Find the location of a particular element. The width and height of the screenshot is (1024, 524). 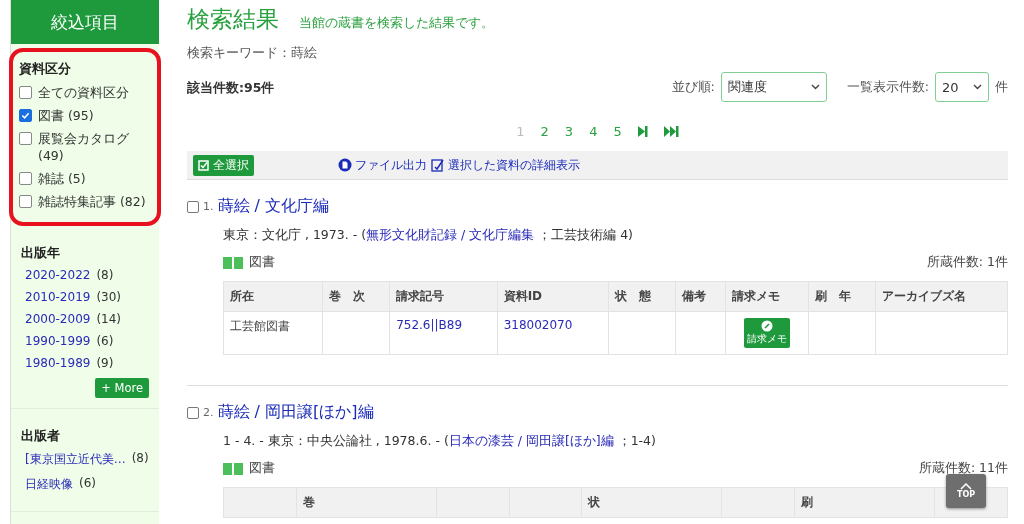

filter-heading: 資料区分 is located at coordinates (45, 69).